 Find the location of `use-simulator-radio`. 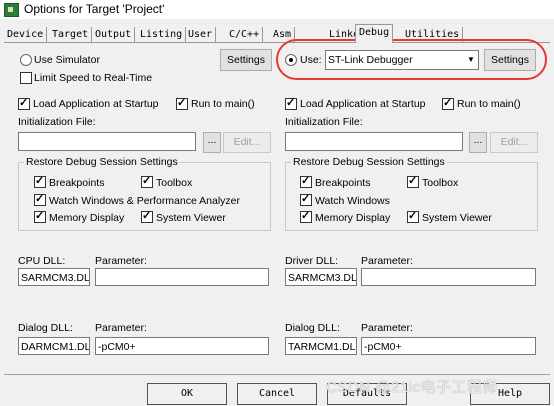

use-simulator-radio is located at coordinates (26, 60).